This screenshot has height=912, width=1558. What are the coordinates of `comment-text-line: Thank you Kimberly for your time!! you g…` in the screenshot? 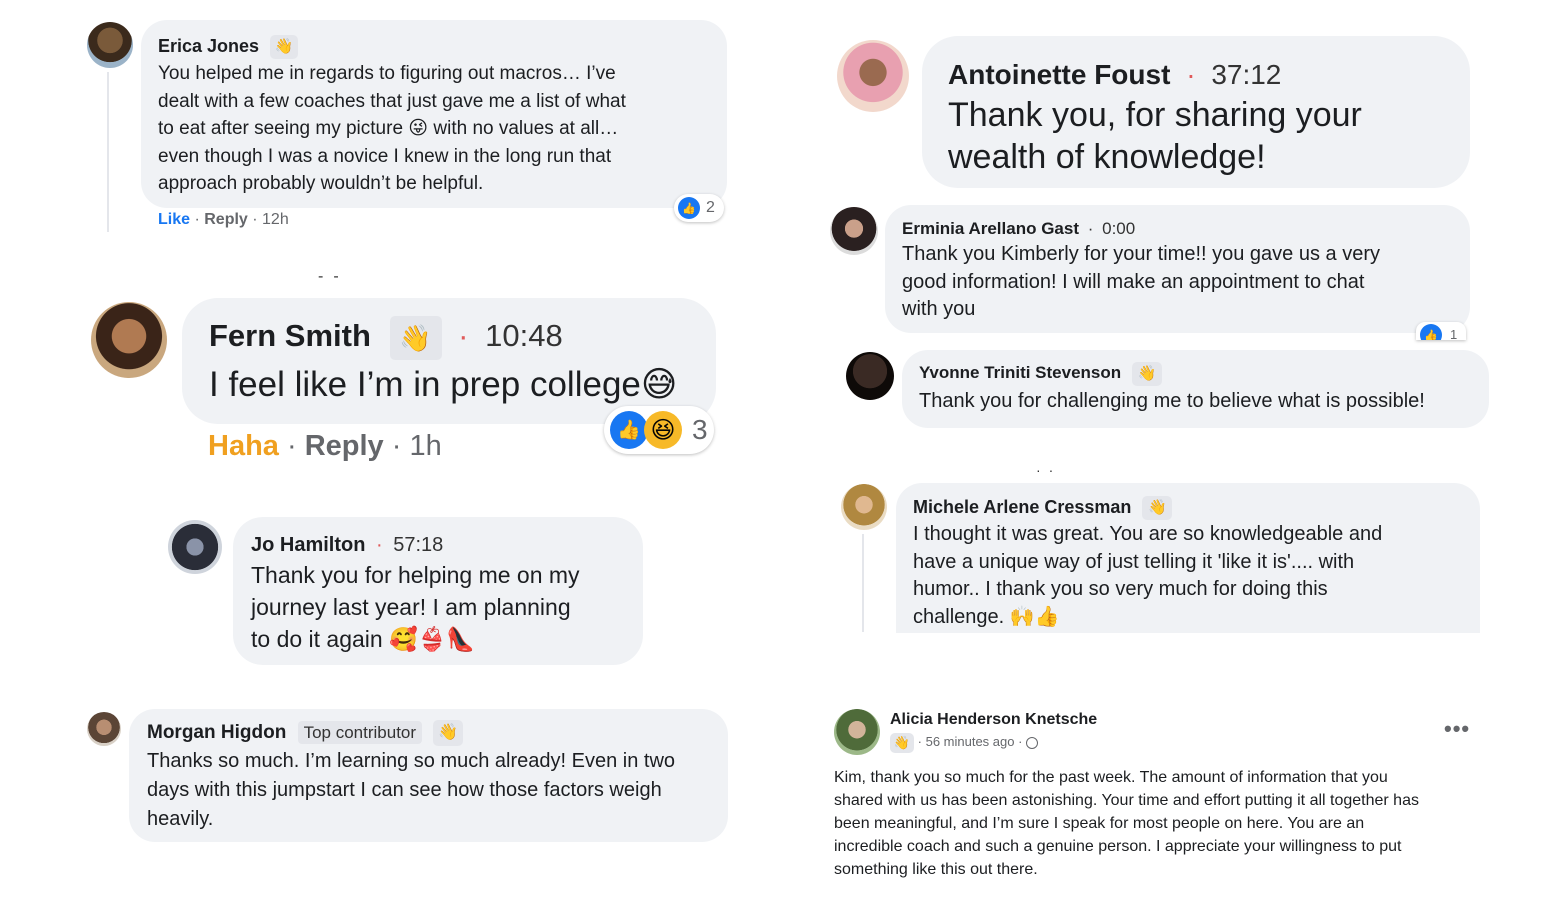 It's located at (1141, 254).